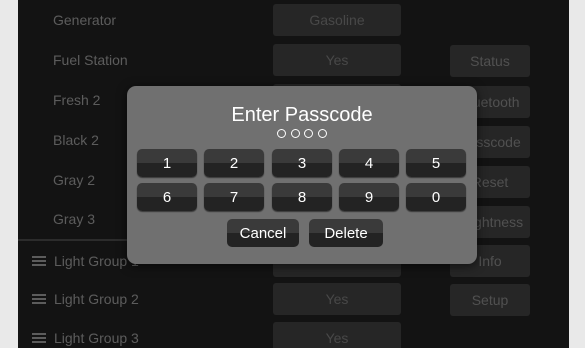 The height and width of the screenshot is (348, 585). What do you see at coordinates (436, 163) in the screenshot?
I see `key-5: 5` at bounding box center [436, 163].